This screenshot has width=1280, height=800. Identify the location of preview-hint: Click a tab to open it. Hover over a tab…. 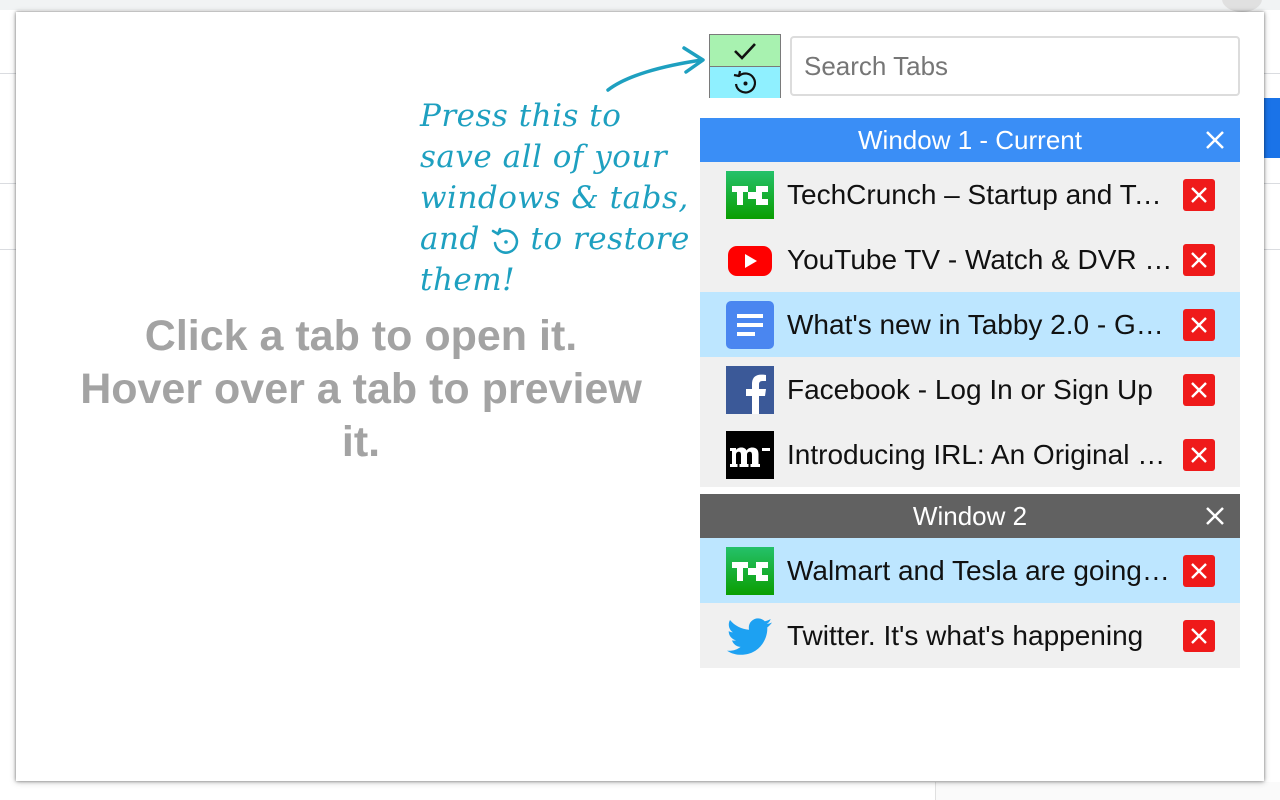
(361, 389).